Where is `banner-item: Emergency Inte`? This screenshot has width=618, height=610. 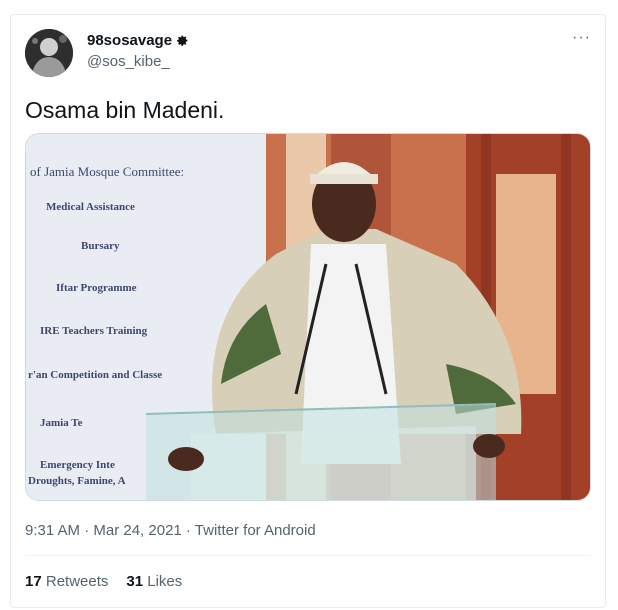
banner-item: Emergency Inte is located at coordinates (77, 465).